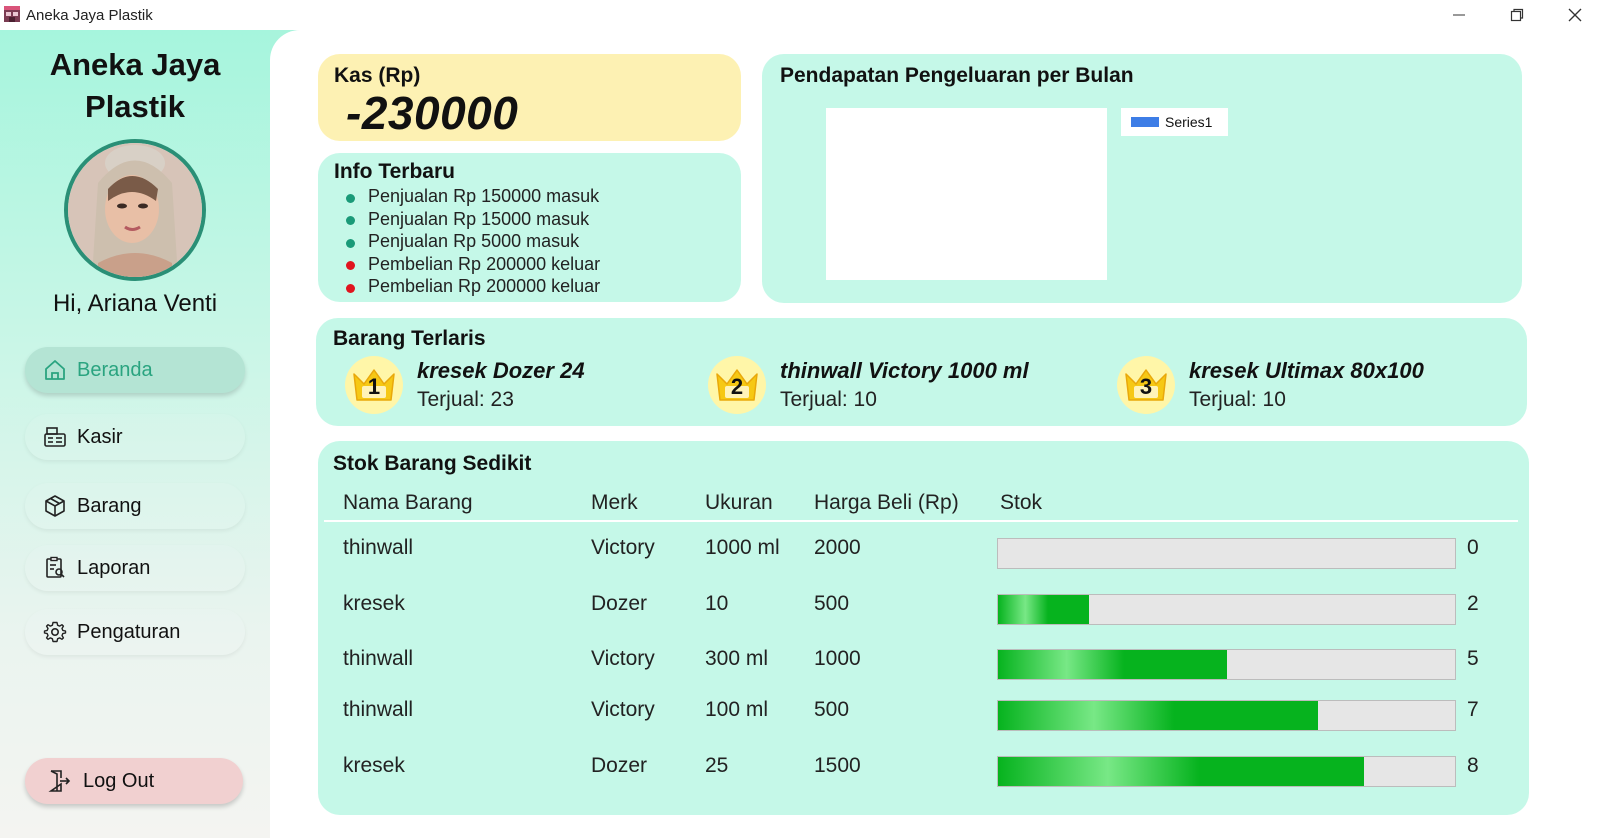 The image size is (1600, 838). I want to click on logout-icon, so click(59, 781).